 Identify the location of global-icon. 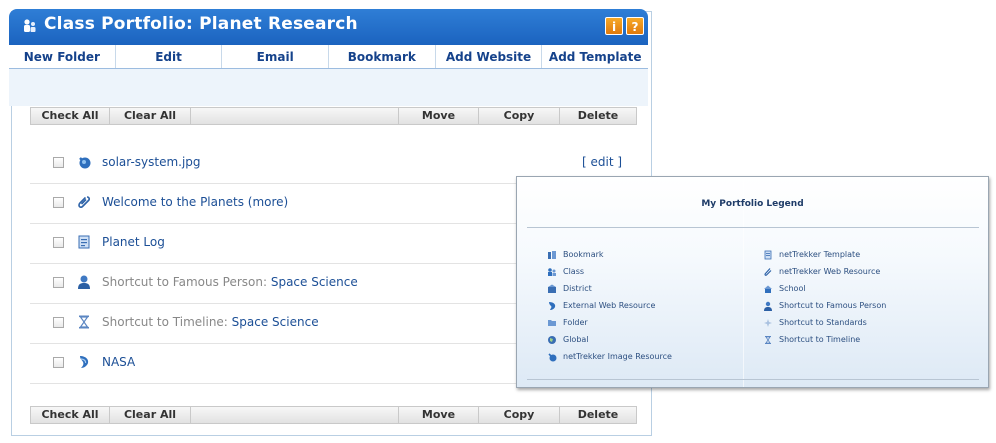
(552, 340).